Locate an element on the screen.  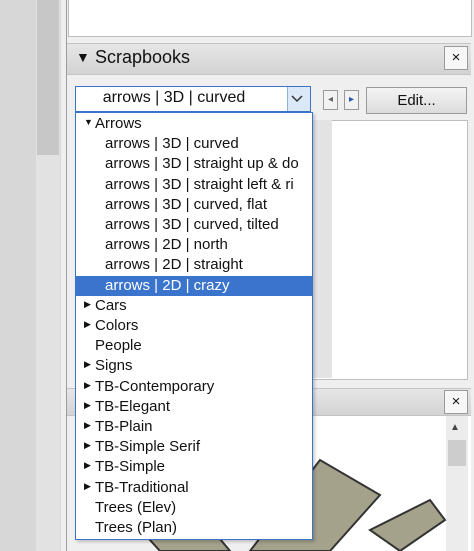
lower-scrollbar-thumb is located at coordinates (457, 453).